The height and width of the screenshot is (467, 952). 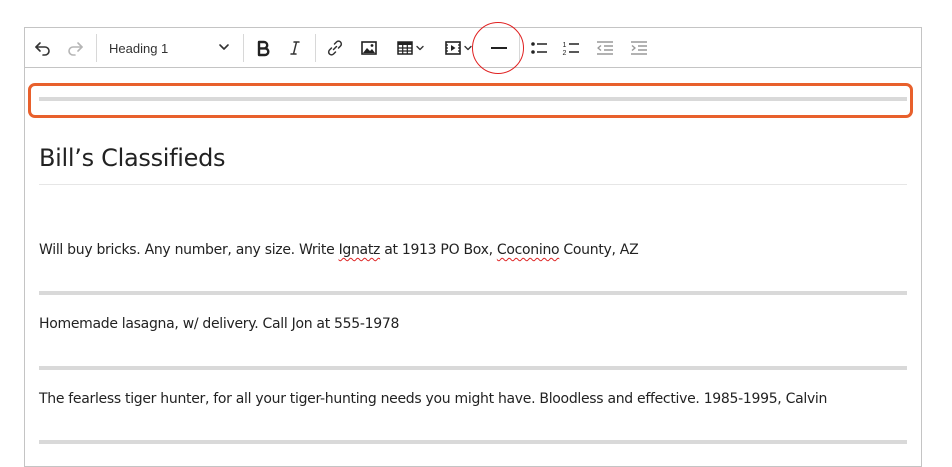 What do you see at coordinates (453, 48) in the screenshot?
I see `media-icon` at bounding box center [453, 48].